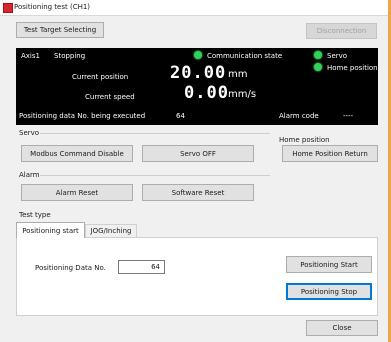 The width and height of the screenshot is (391, 342). What do you see at coordinates (155, 267) in the screenshot?
I see `positioning-data-no-value: 64` at bounding box center [155, 267].